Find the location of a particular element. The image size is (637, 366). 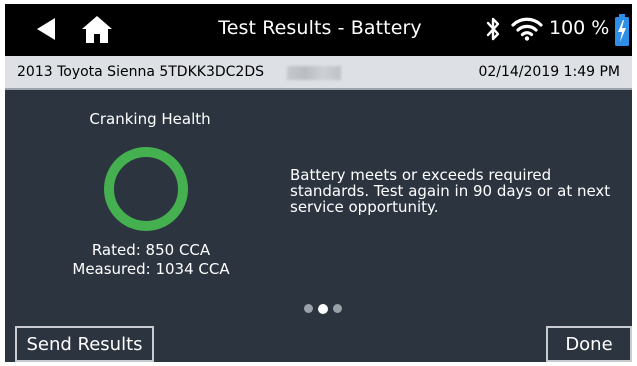

test-datetime: 02/14/2019 1:49 PM is located at coordinates (549, 72).